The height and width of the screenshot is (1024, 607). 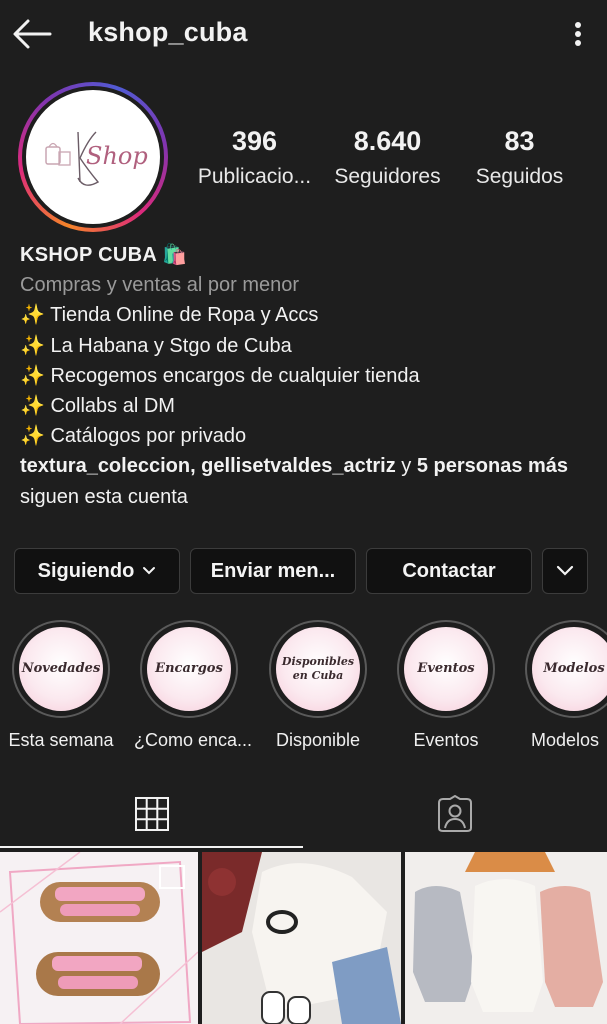 I want to click on contact-button-label: Contactar, so click(x=449, y=570).